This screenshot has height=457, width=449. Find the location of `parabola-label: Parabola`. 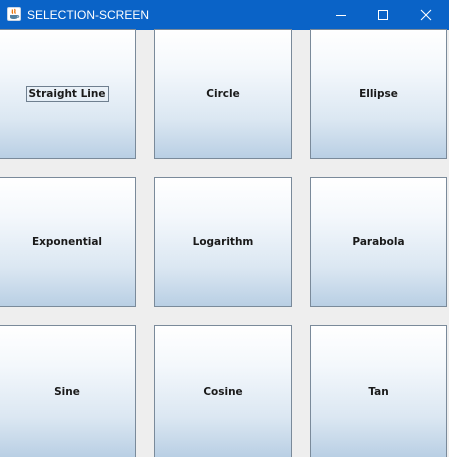

parabola-label: Parabola is located at coordinates (378, 242).